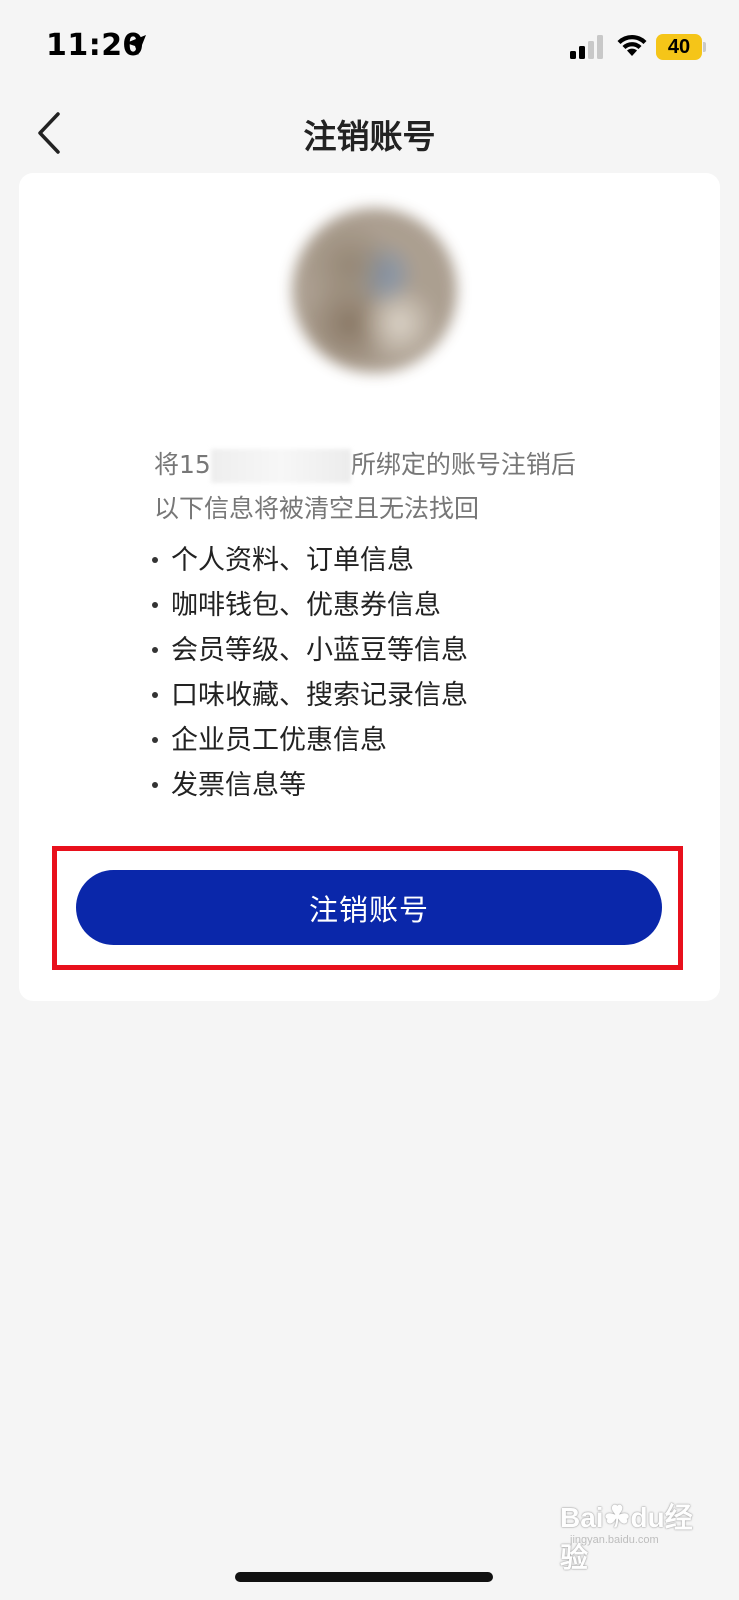 This screenshot has height=1600, width=739. I want to click on list-item: 个人资料、订单信息, so click(310, 560).